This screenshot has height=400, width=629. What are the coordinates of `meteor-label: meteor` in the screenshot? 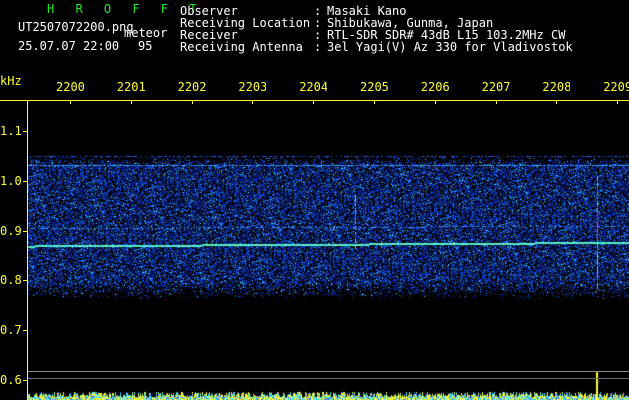 It's located at (146, 33).